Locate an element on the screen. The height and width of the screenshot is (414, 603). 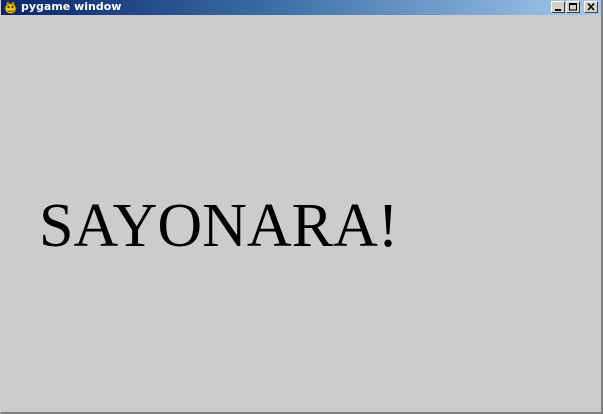
maximize-icon is located at coordinates (573, 7).